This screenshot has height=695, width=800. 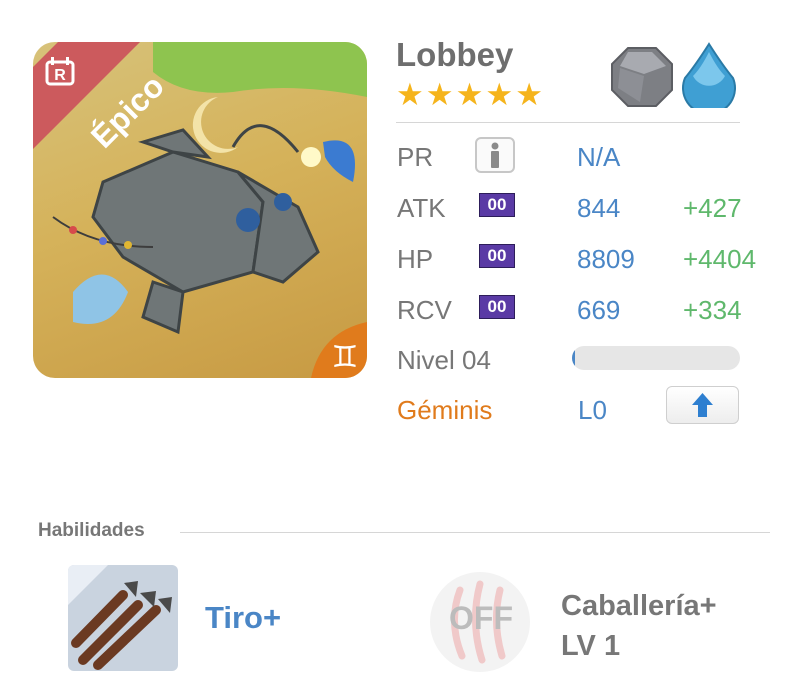 I want to click on level-label: Nivel 04, so click(x=444, y=360).